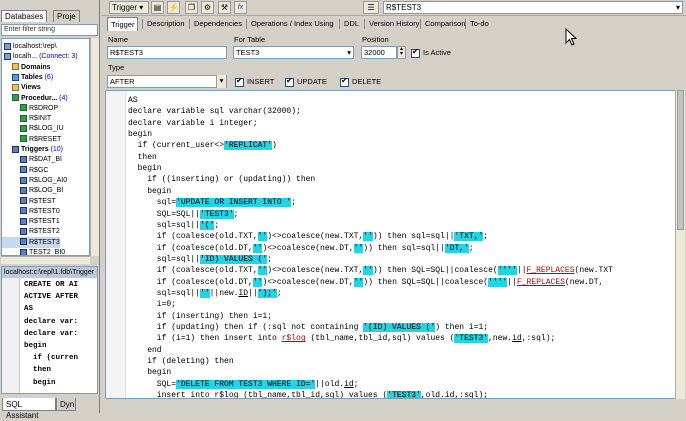  I want to click on tab-description: Description, so click(166, 24).